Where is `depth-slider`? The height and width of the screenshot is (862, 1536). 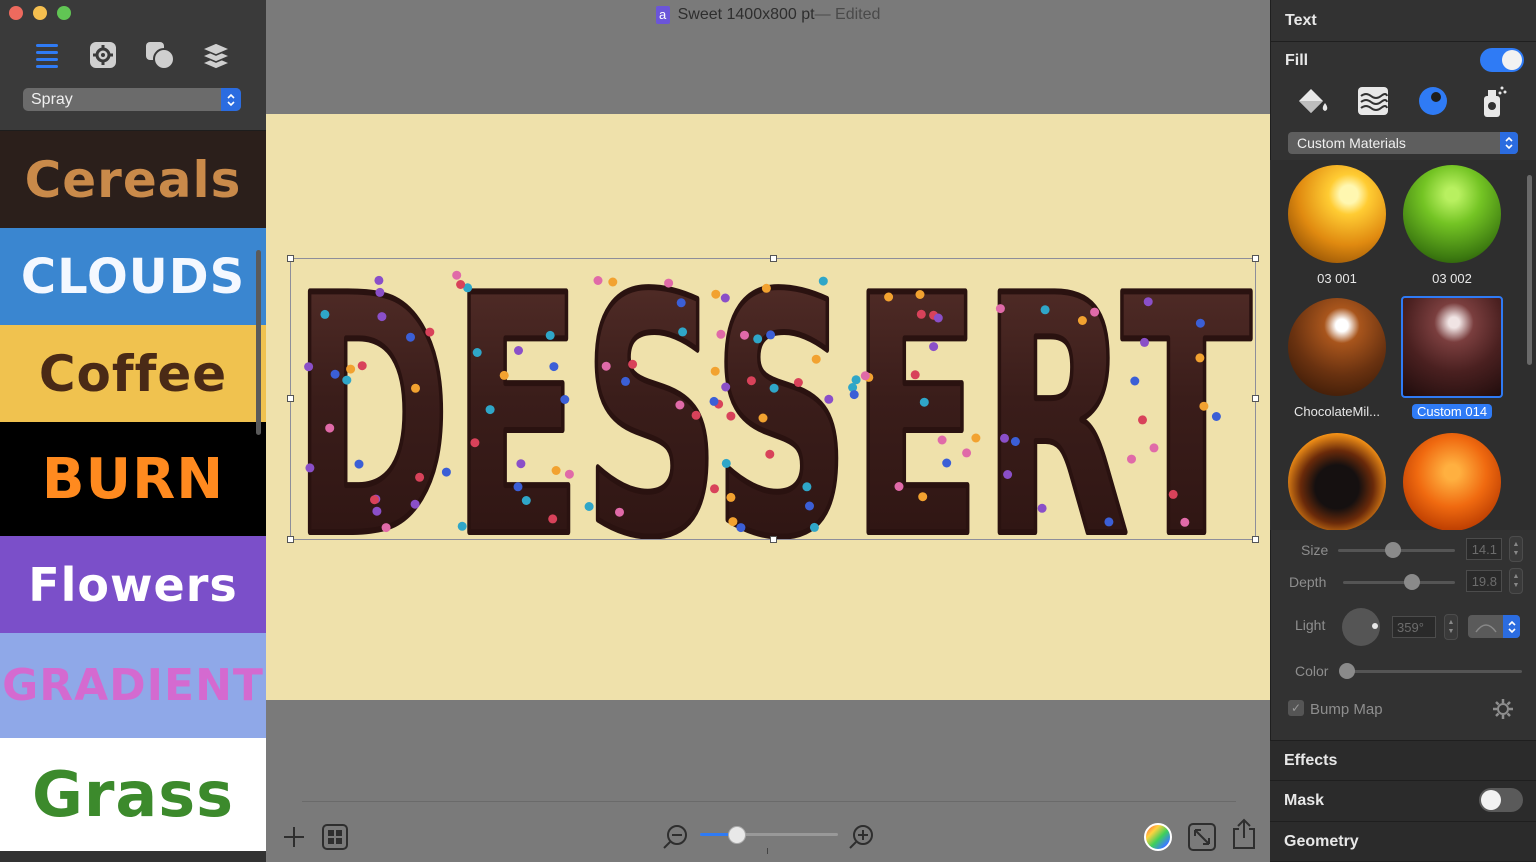
depth-slider is located at coordinates (1399, 582).